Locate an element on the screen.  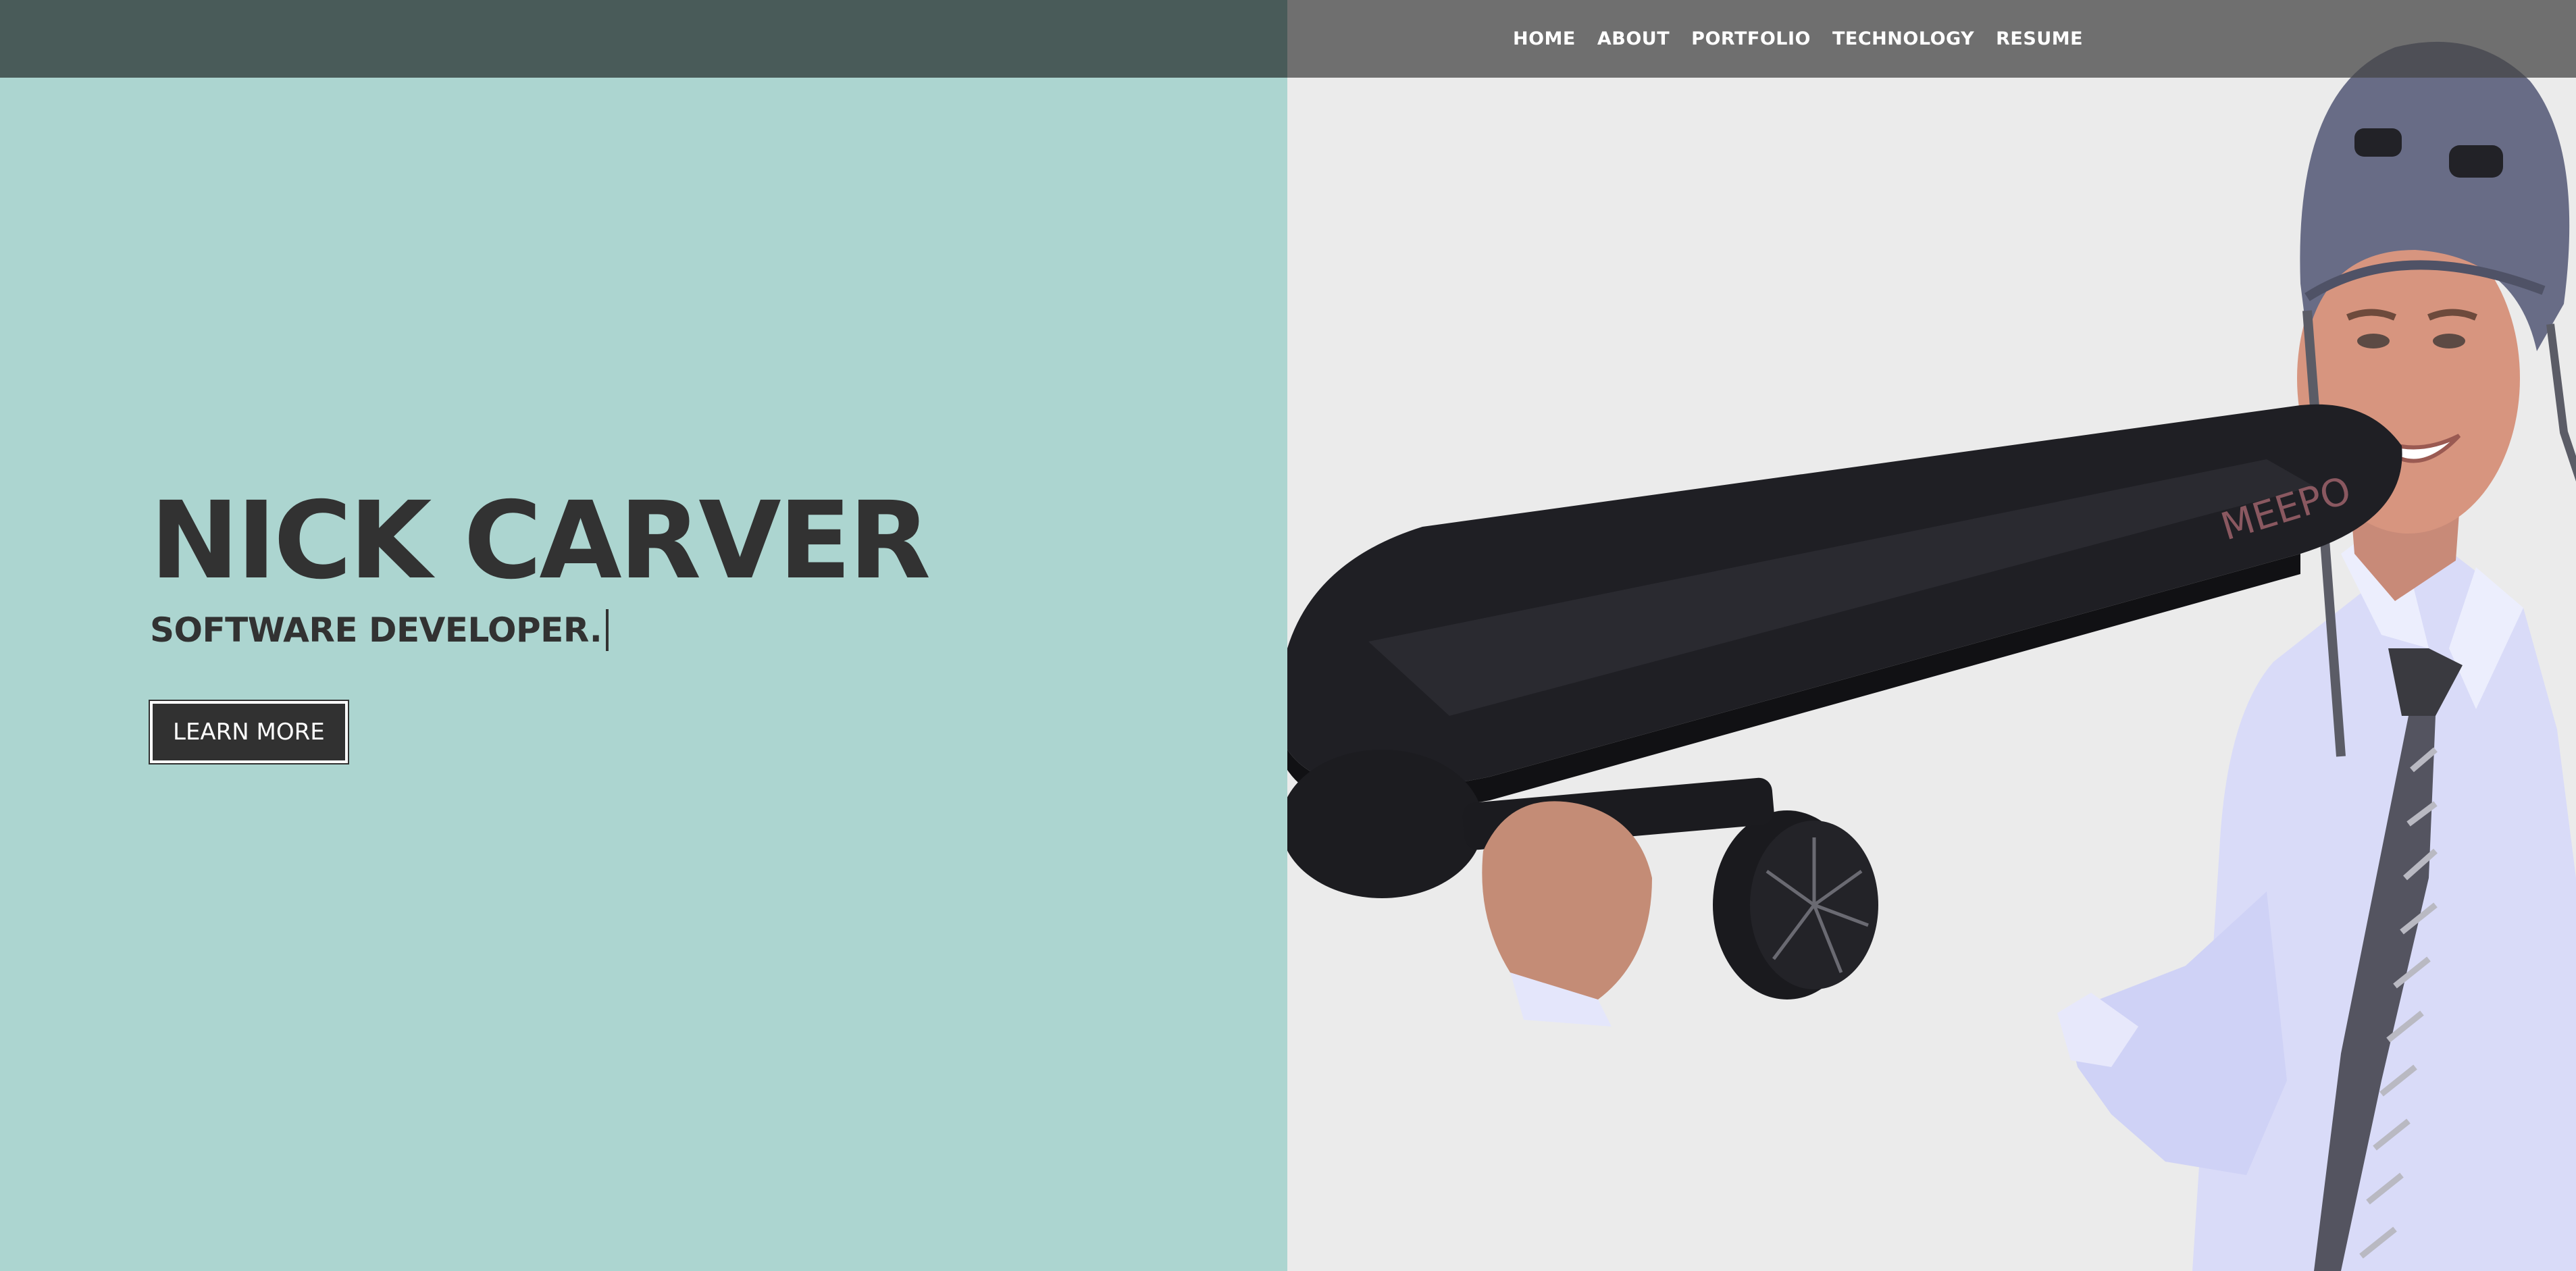
nav-menu: HOME ABOUT PORTFOLIO TECHNOLOGY RESUME is located at coordinates (1798, 39).